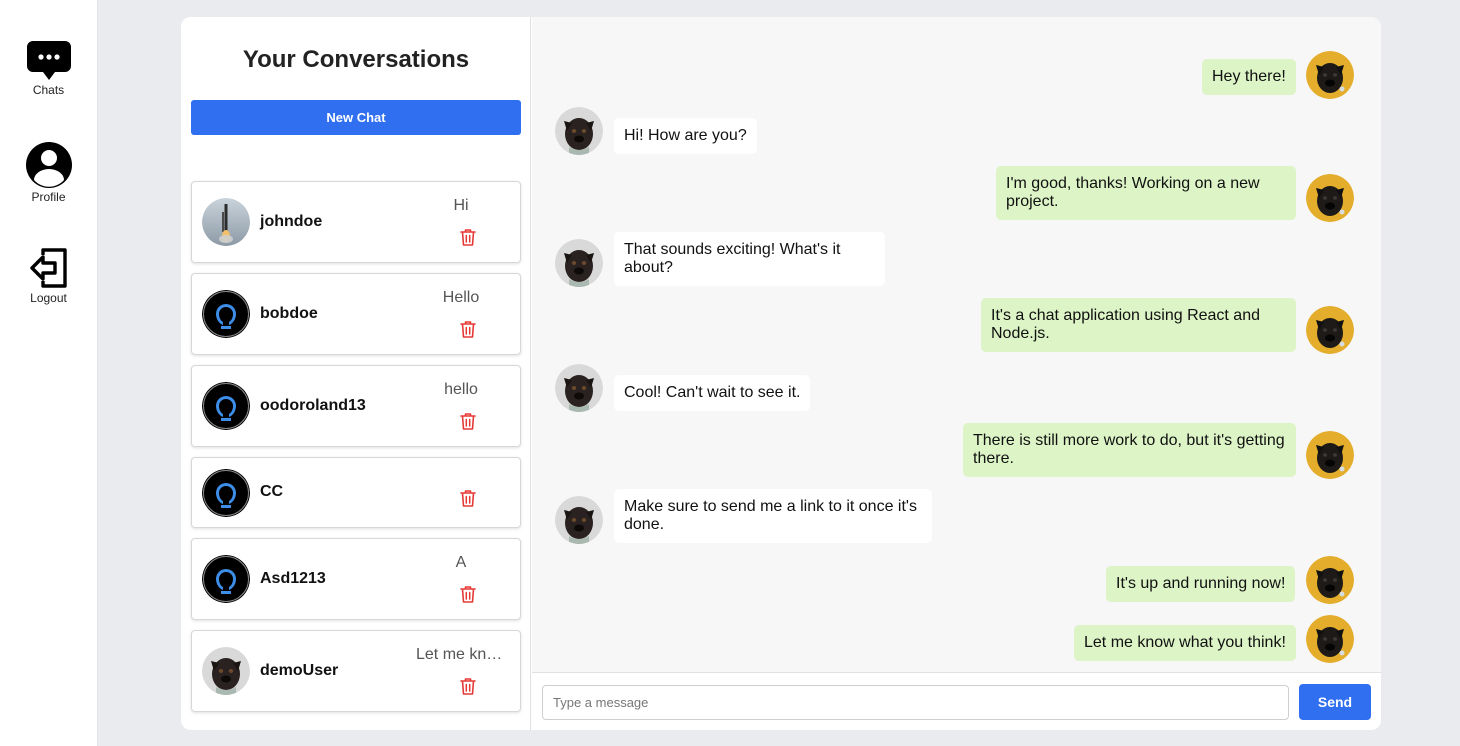  I want to click on pug-avatar, so click(226, 671).